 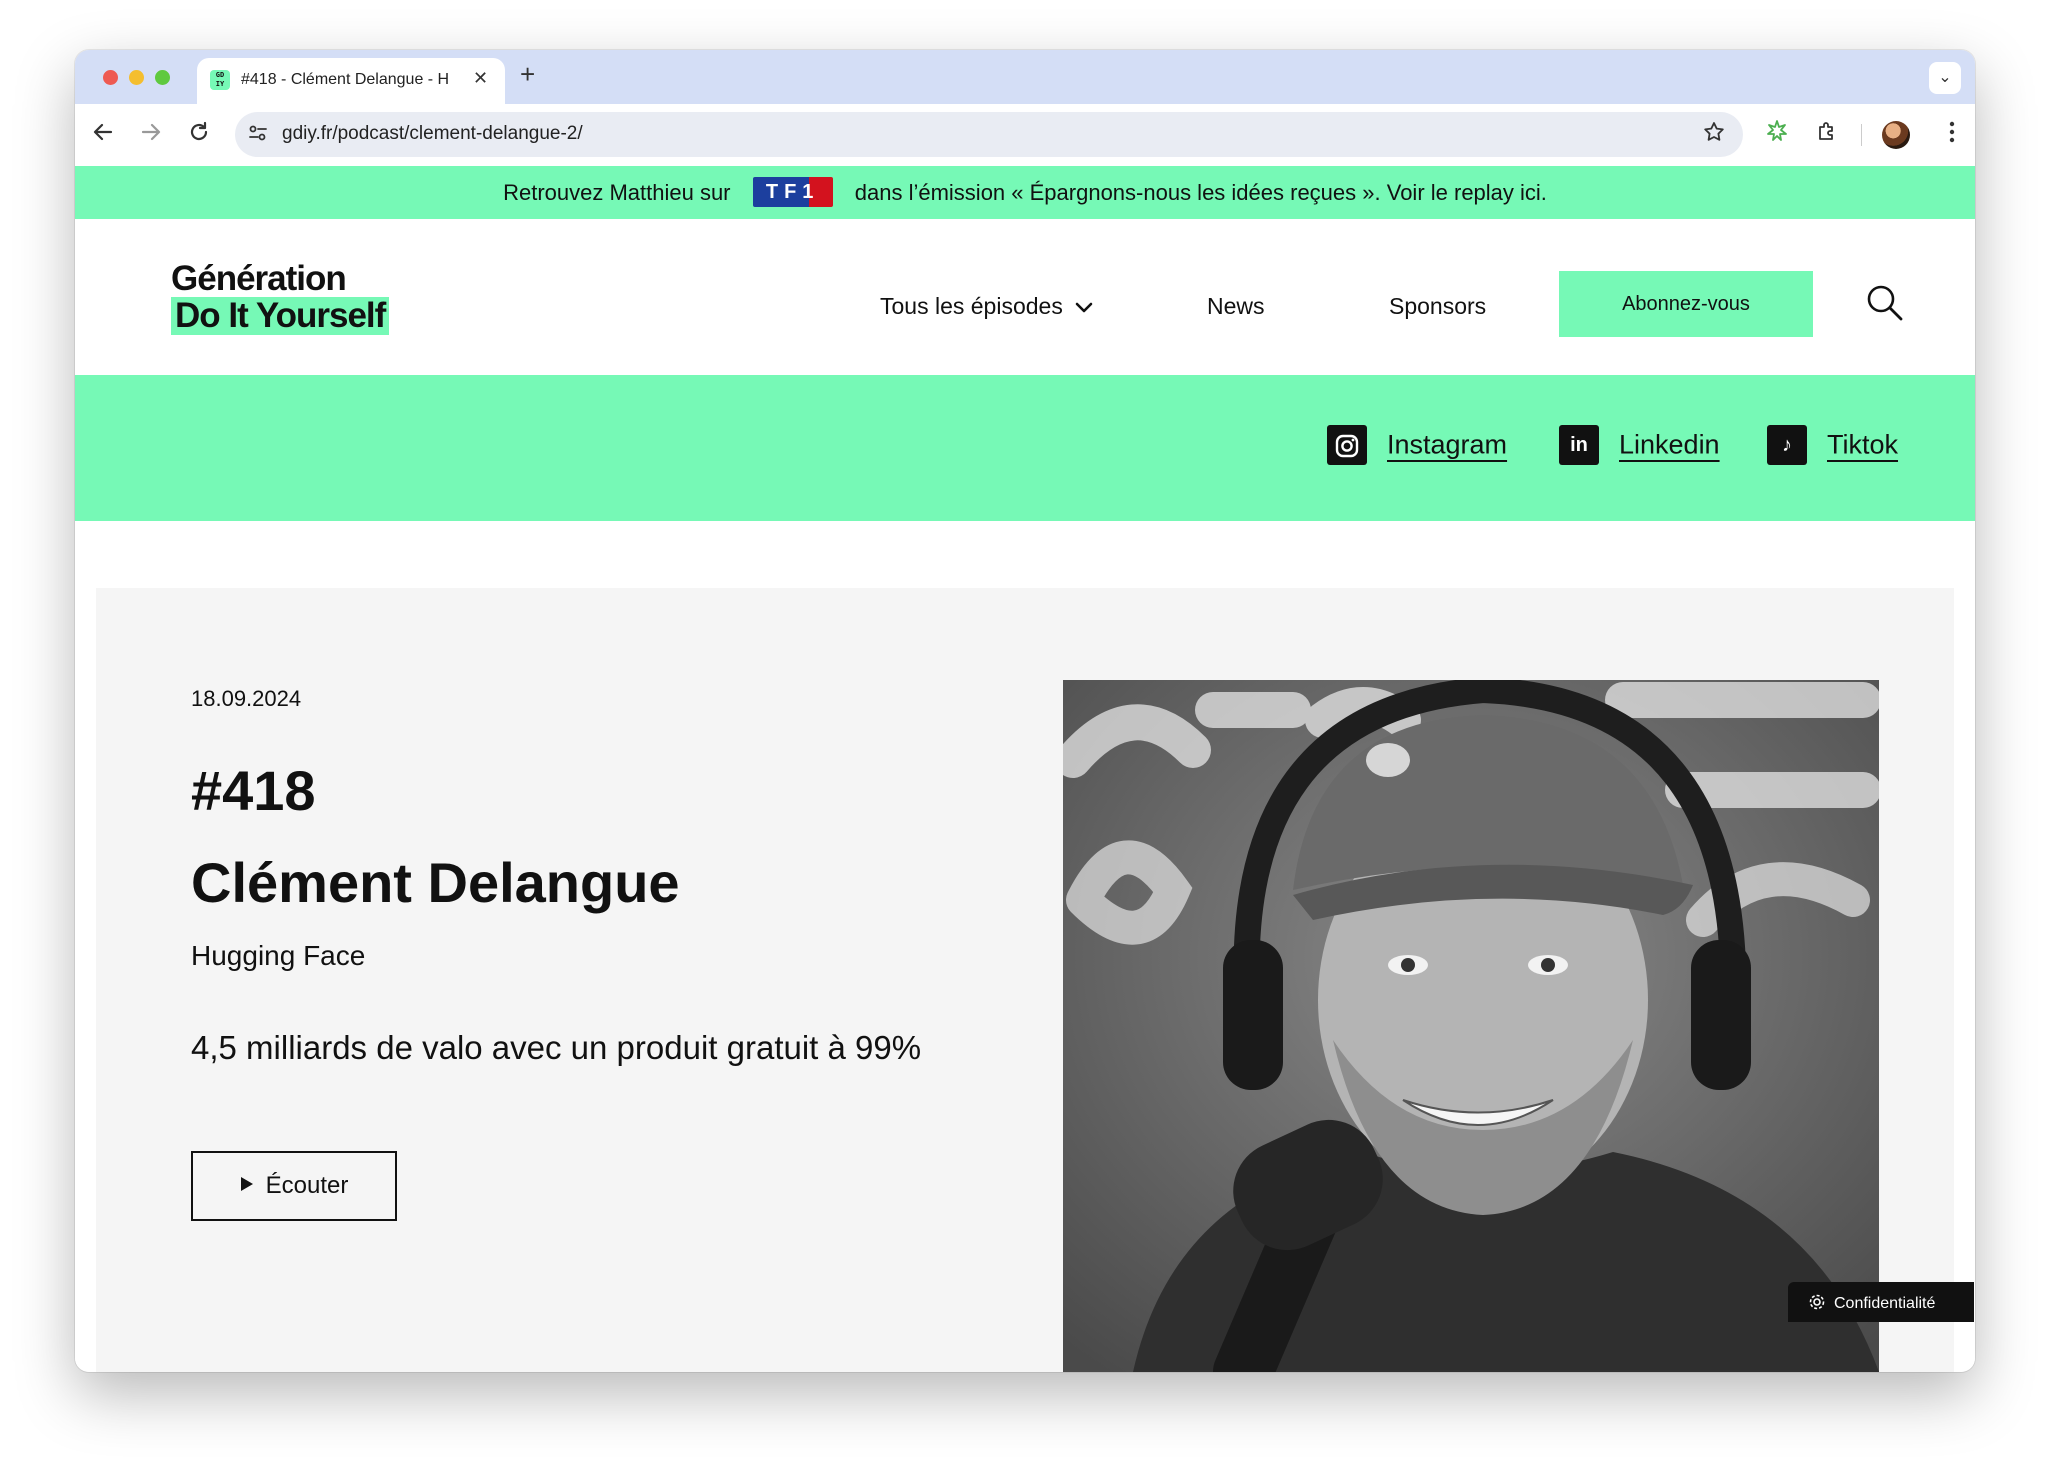 What do you see at coordinates (1885, 303) in the screenshot?
I see `search-icon` at bounding box center [1885, 303].